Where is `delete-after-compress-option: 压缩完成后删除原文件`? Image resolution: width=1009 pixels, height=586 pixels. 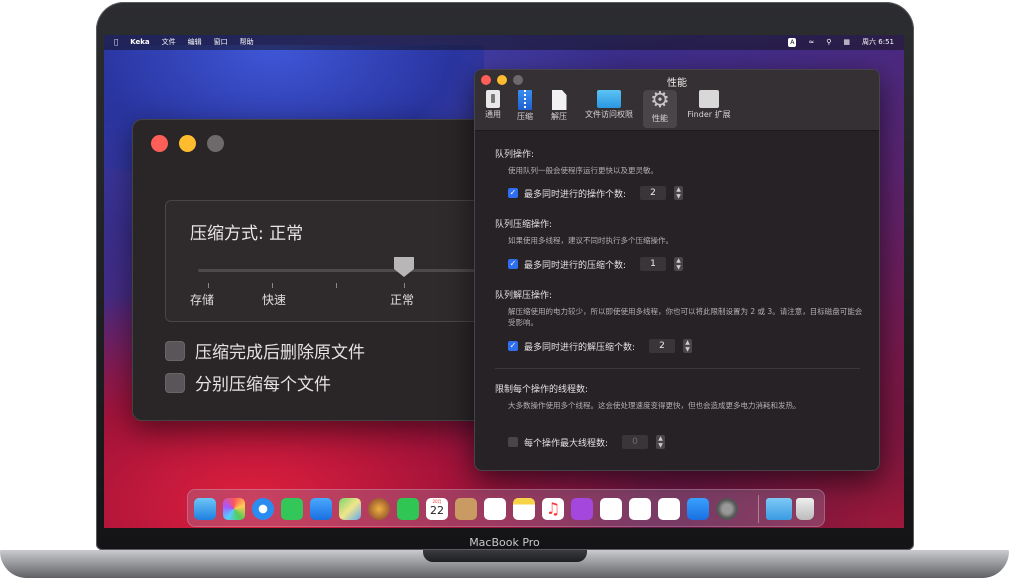 delete-after-compress-option: 压缩完成后删除原文件 is located at coordinates (265, 350).